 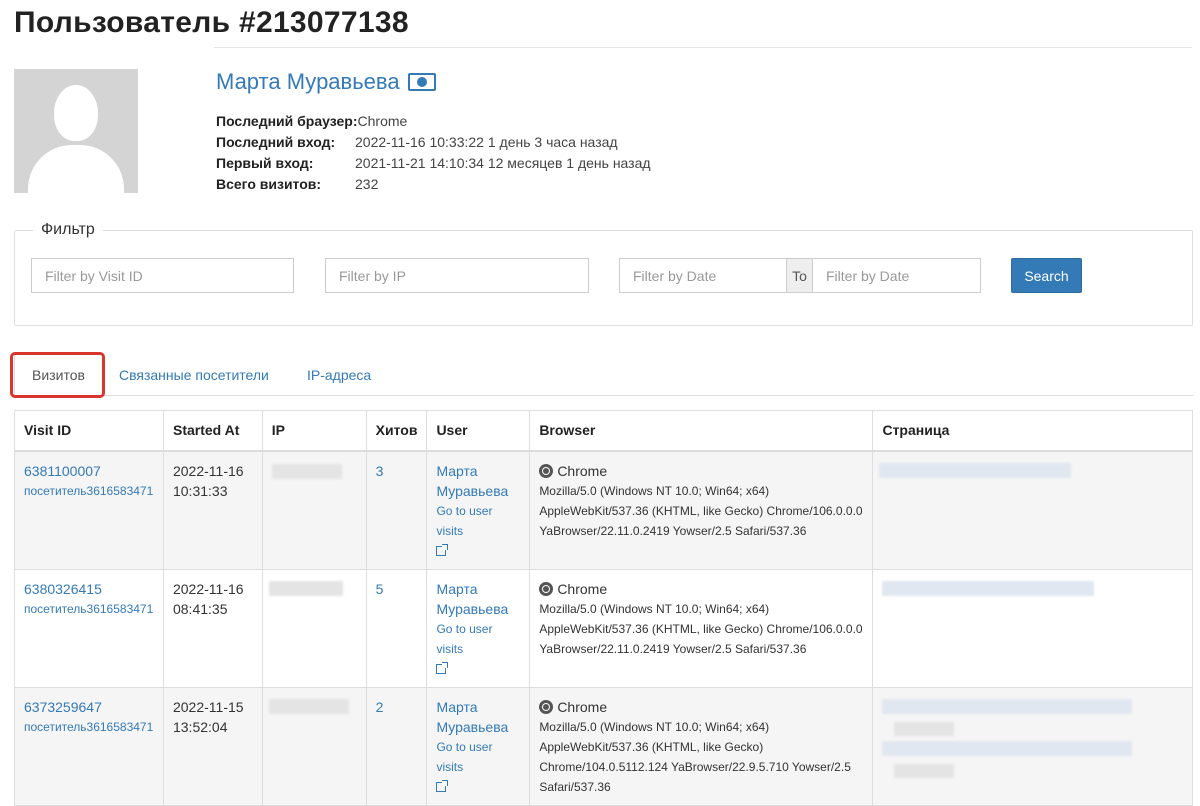 What do you see at coordinates (339, 374) in the screenshot?
I see `tab-ip-addresses: IP-адреса` at bounding box center [339, 374].